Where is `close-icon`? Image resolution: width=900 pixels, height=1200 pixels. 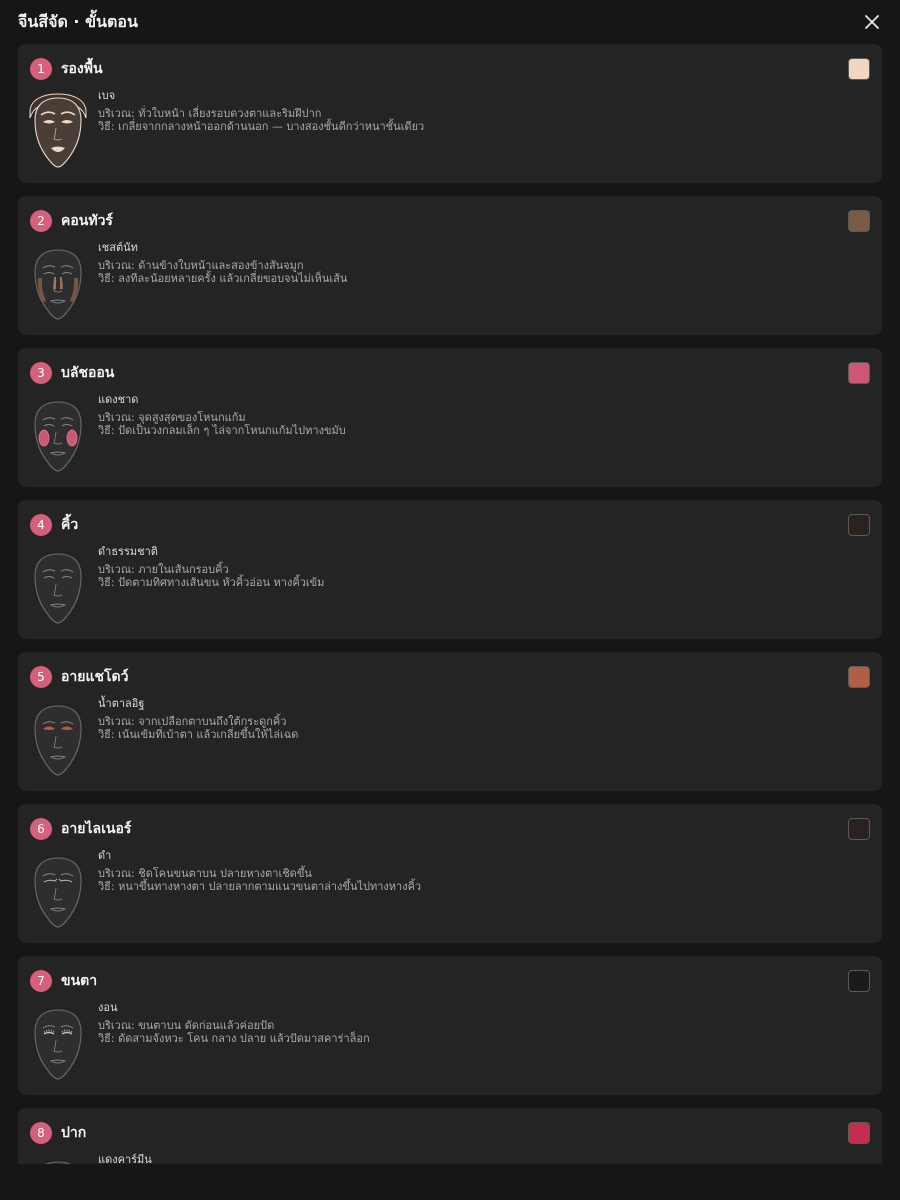
close-icon is located at coordinates (872, 22).